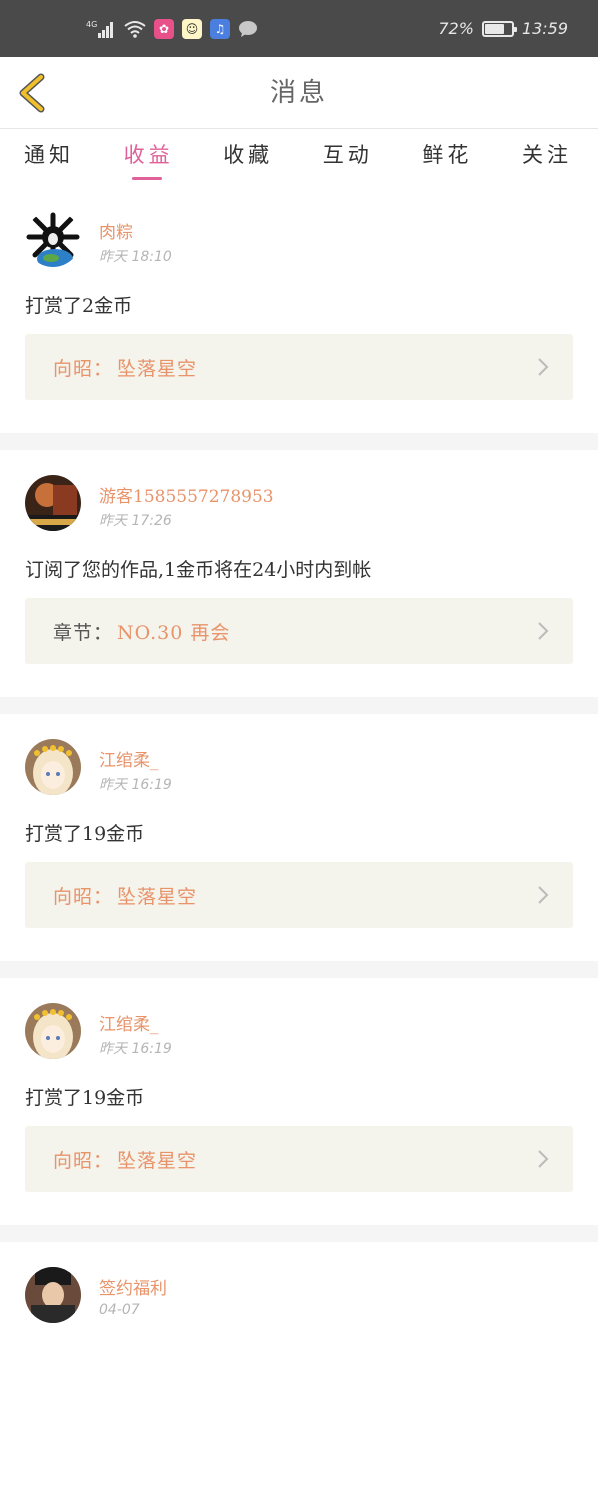 The height and width of the screenshot is (1489, 598). I want to click on tab-follows: 关注, so click(547, 158).